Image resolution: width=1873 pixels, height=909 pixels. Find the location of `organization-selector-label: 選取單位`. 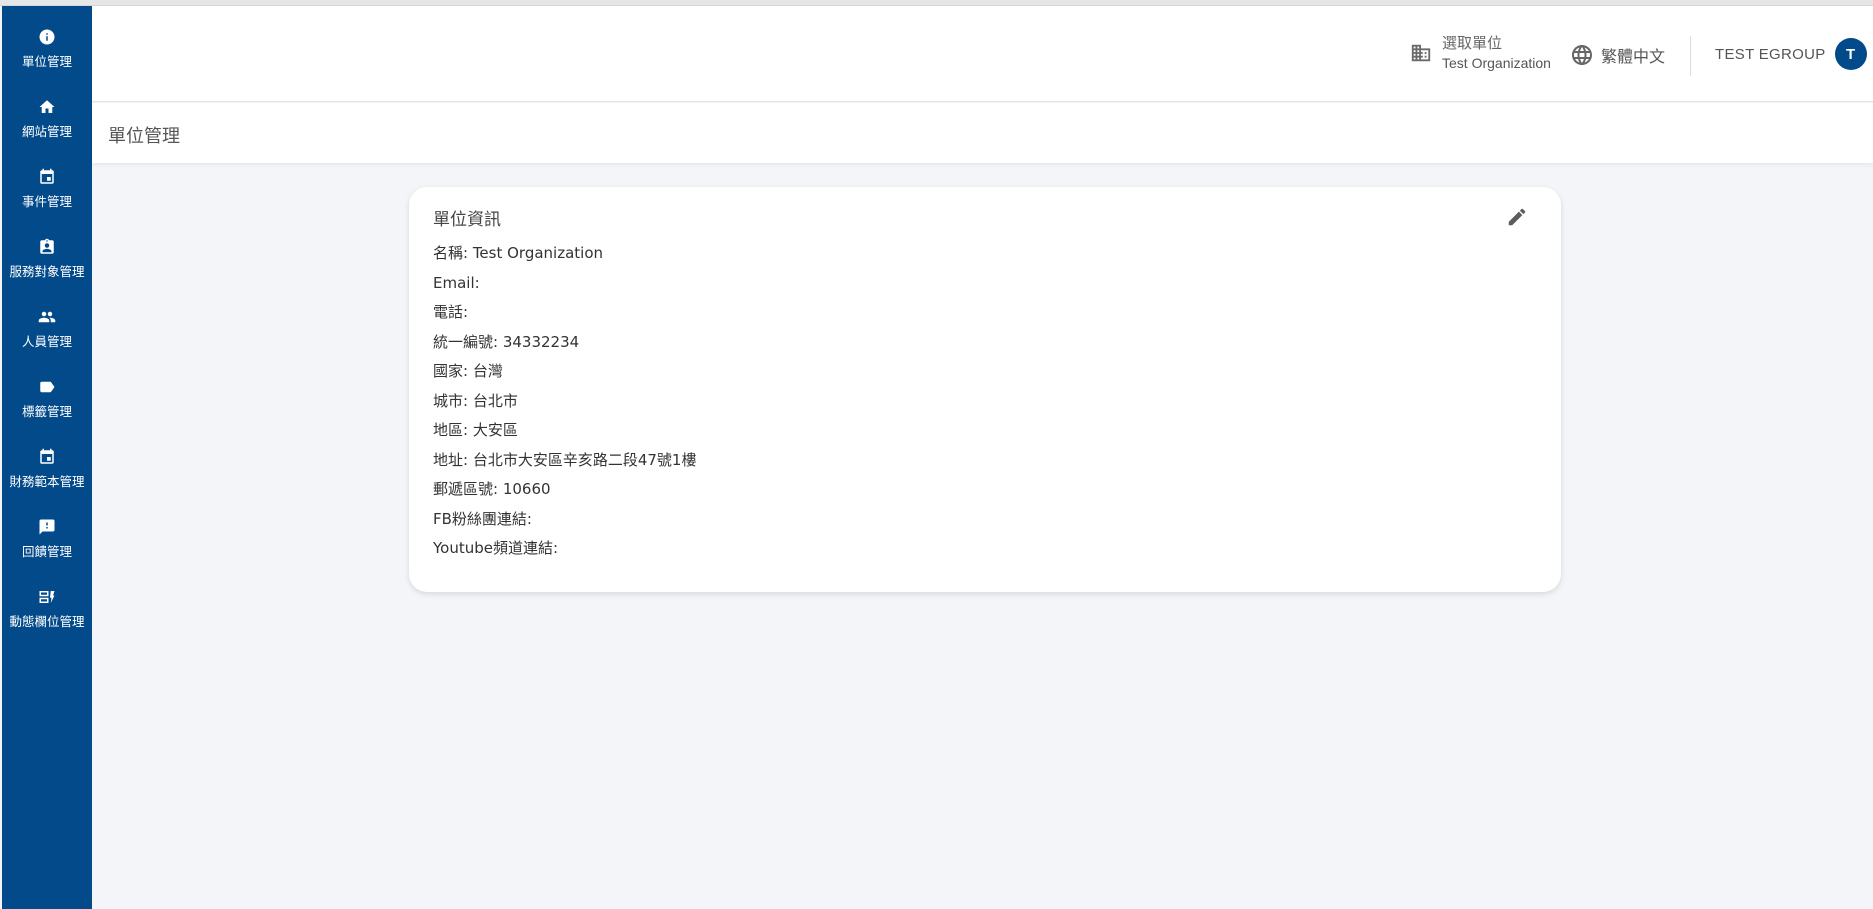

organization-selector-label: 選取單位 is located at coordinates (1472, 43).